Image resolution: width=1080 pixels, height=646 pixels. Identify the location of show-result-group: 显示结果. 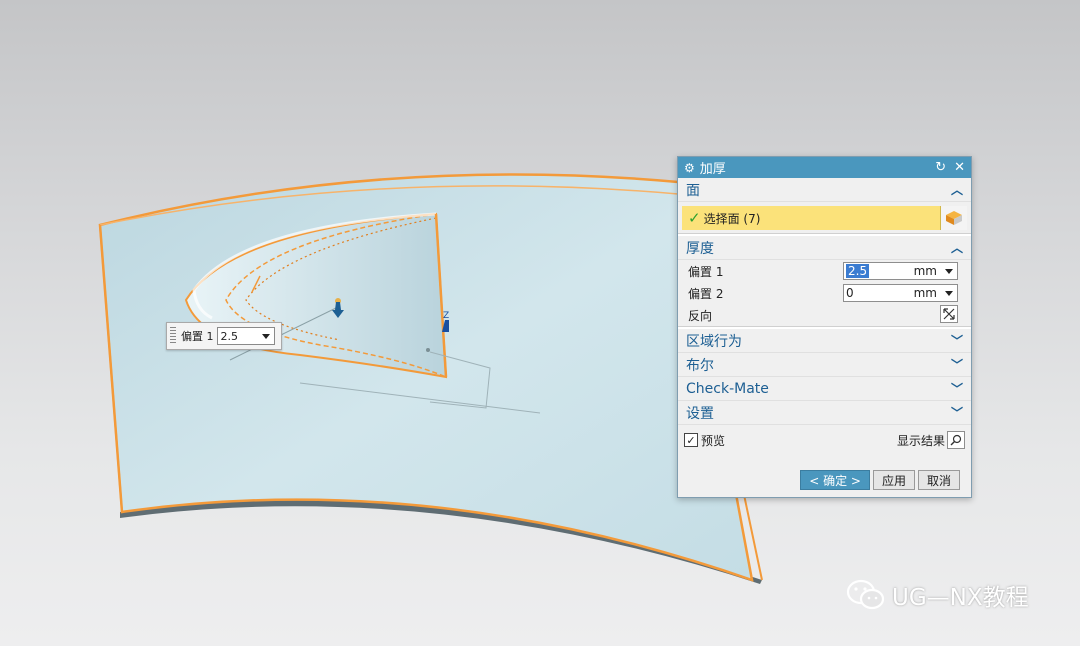
(931, 440).